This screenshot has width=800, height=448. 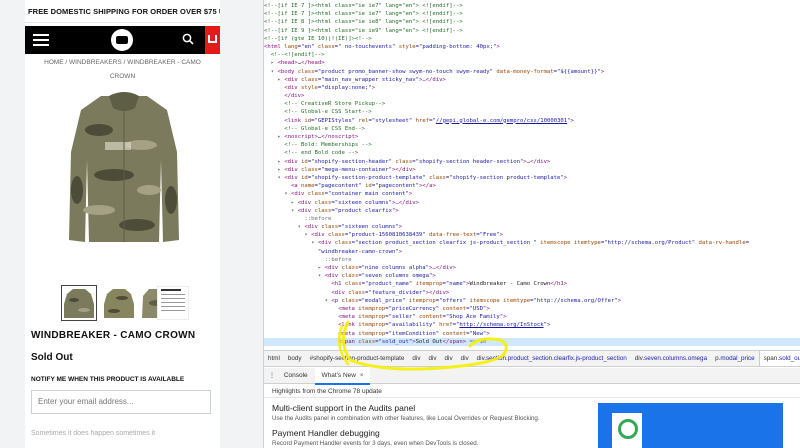 What do you see at coordinates (690, 425) in the screenshot?
I see `whats-new-illustration` at bounding box center [690, 425].